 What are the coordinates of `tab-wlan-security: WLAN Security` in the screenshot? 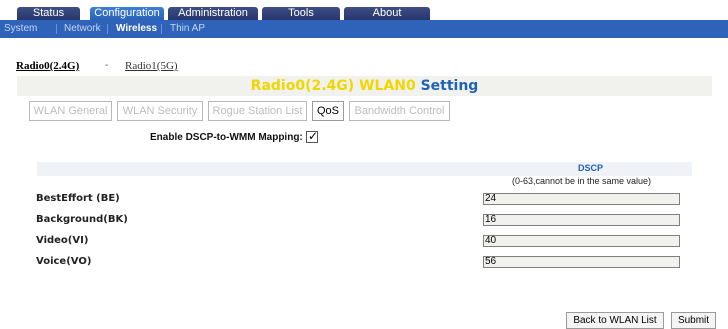 It's located at (160, 111).